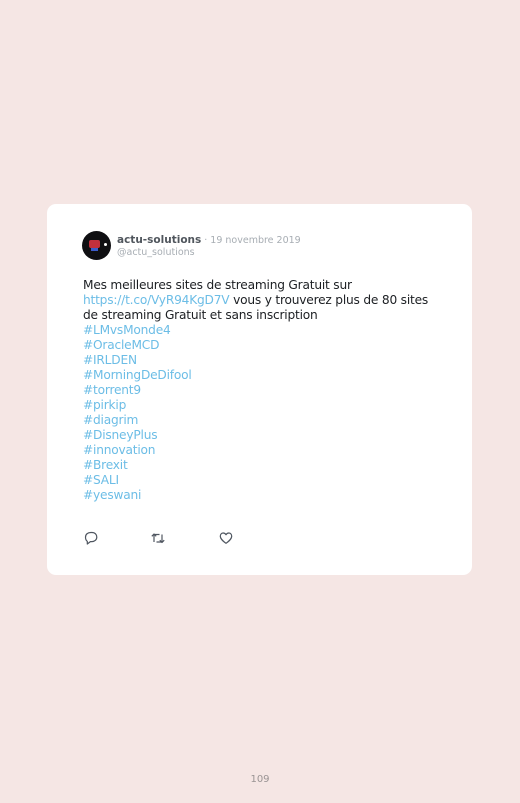  I want to click on hashtag-link: #OracleMCD, so click(137, 345).